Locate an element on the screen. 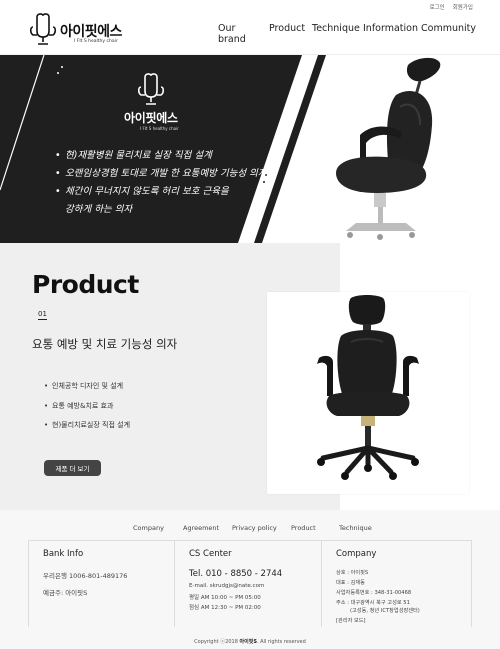 The image size is (500, 649). company-biz-number: 사업자등록번호 : 348-31-00468 is located at coordinates (374, 593).